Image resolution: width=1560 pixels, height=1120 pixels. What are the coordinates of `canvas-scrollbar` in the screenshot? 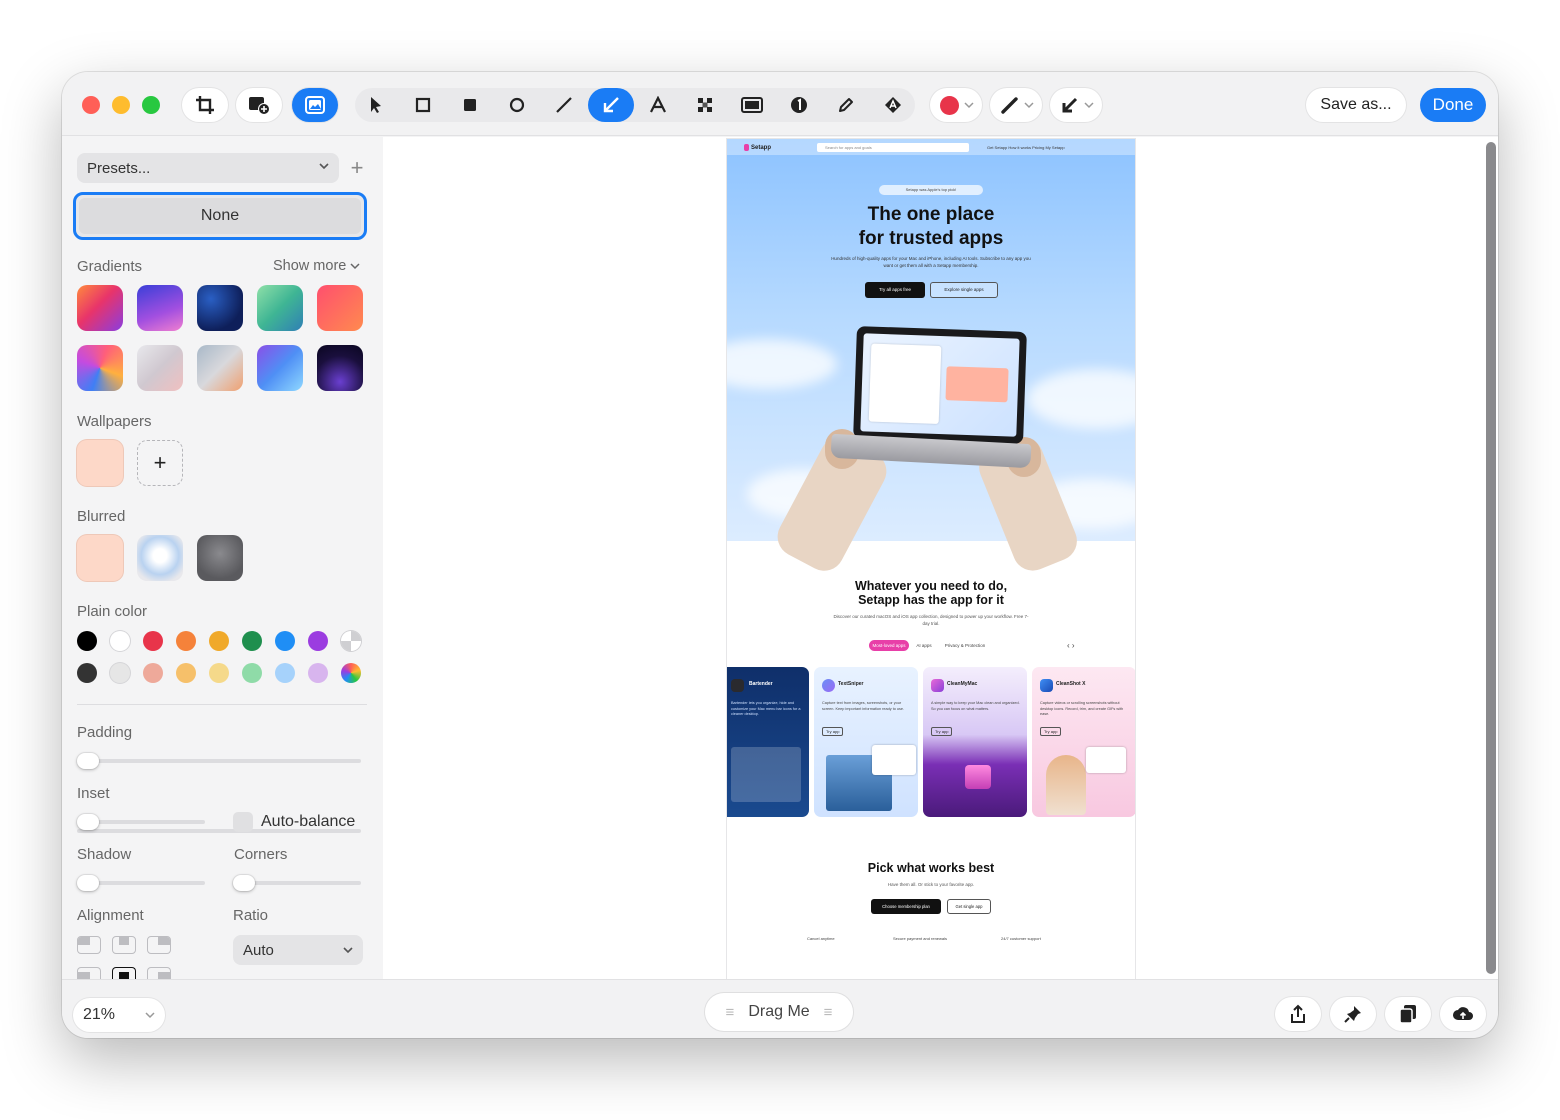 It's located at (1491, 558).